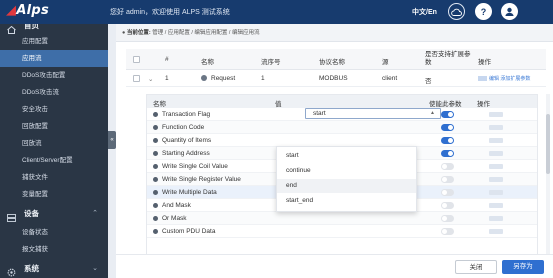 The width and height of the screenshot is (553, 278). I want to click on help-icon: ?, so click(483, 11).